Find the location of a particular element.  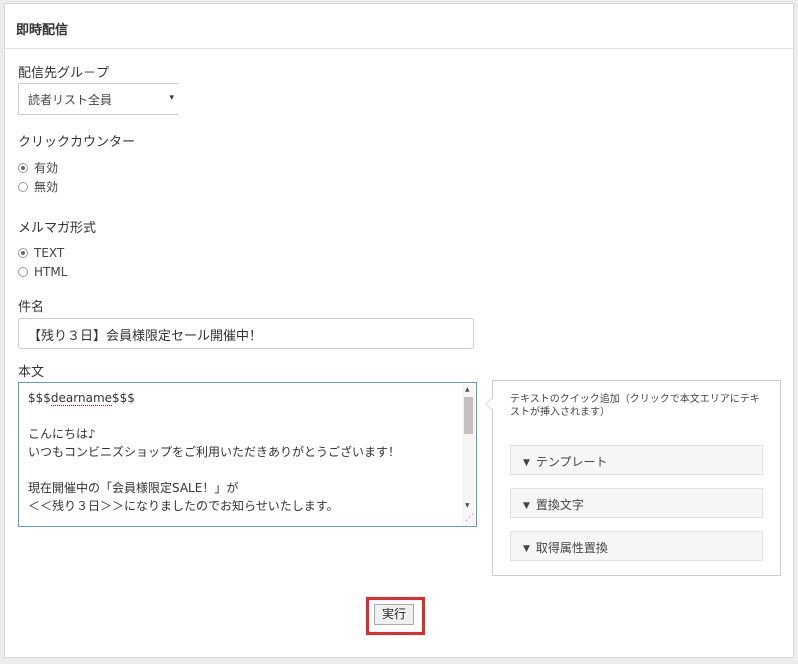

subject-input: 【残り３日】会員様限定セール開催中！ is located at coordinates (246, 333).